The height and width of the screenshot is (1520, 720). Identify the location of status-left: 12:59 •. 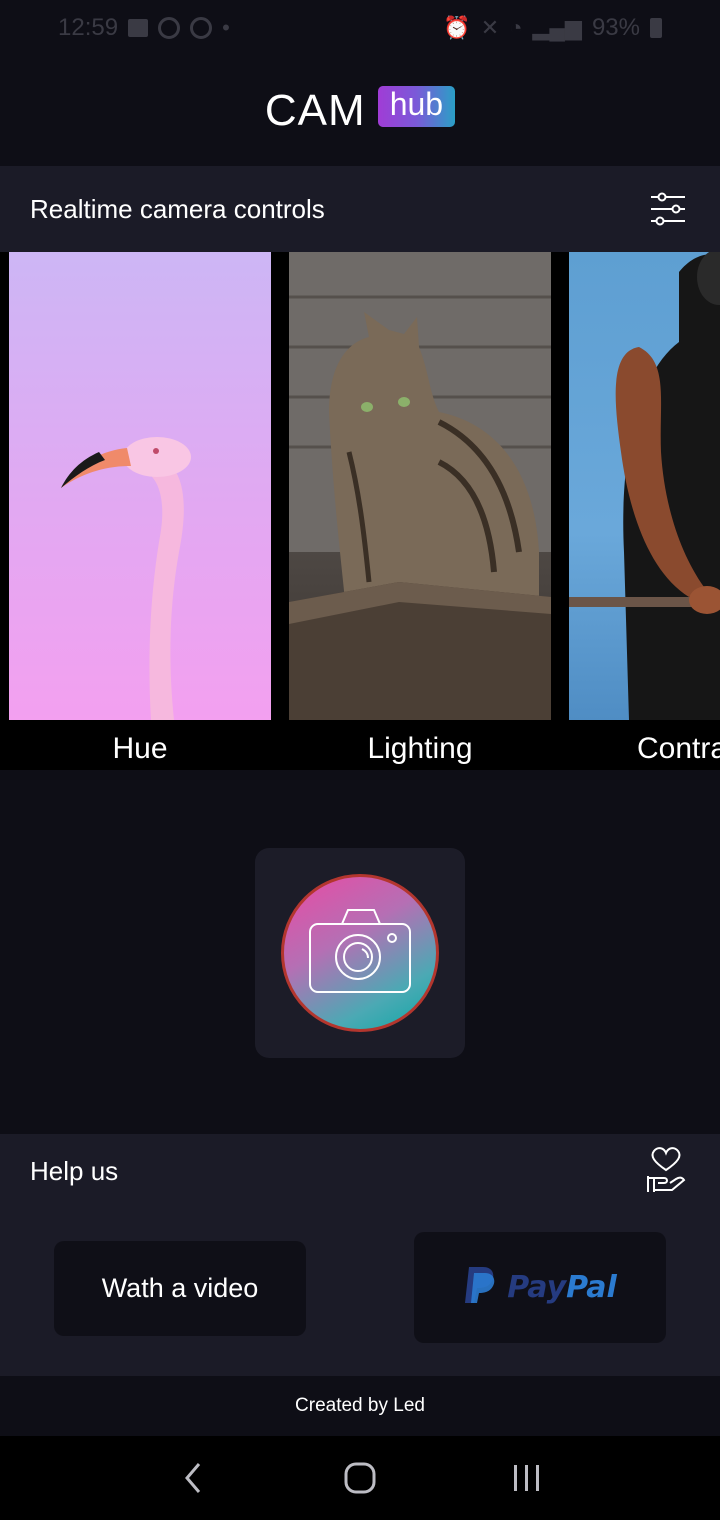
(144, 28).